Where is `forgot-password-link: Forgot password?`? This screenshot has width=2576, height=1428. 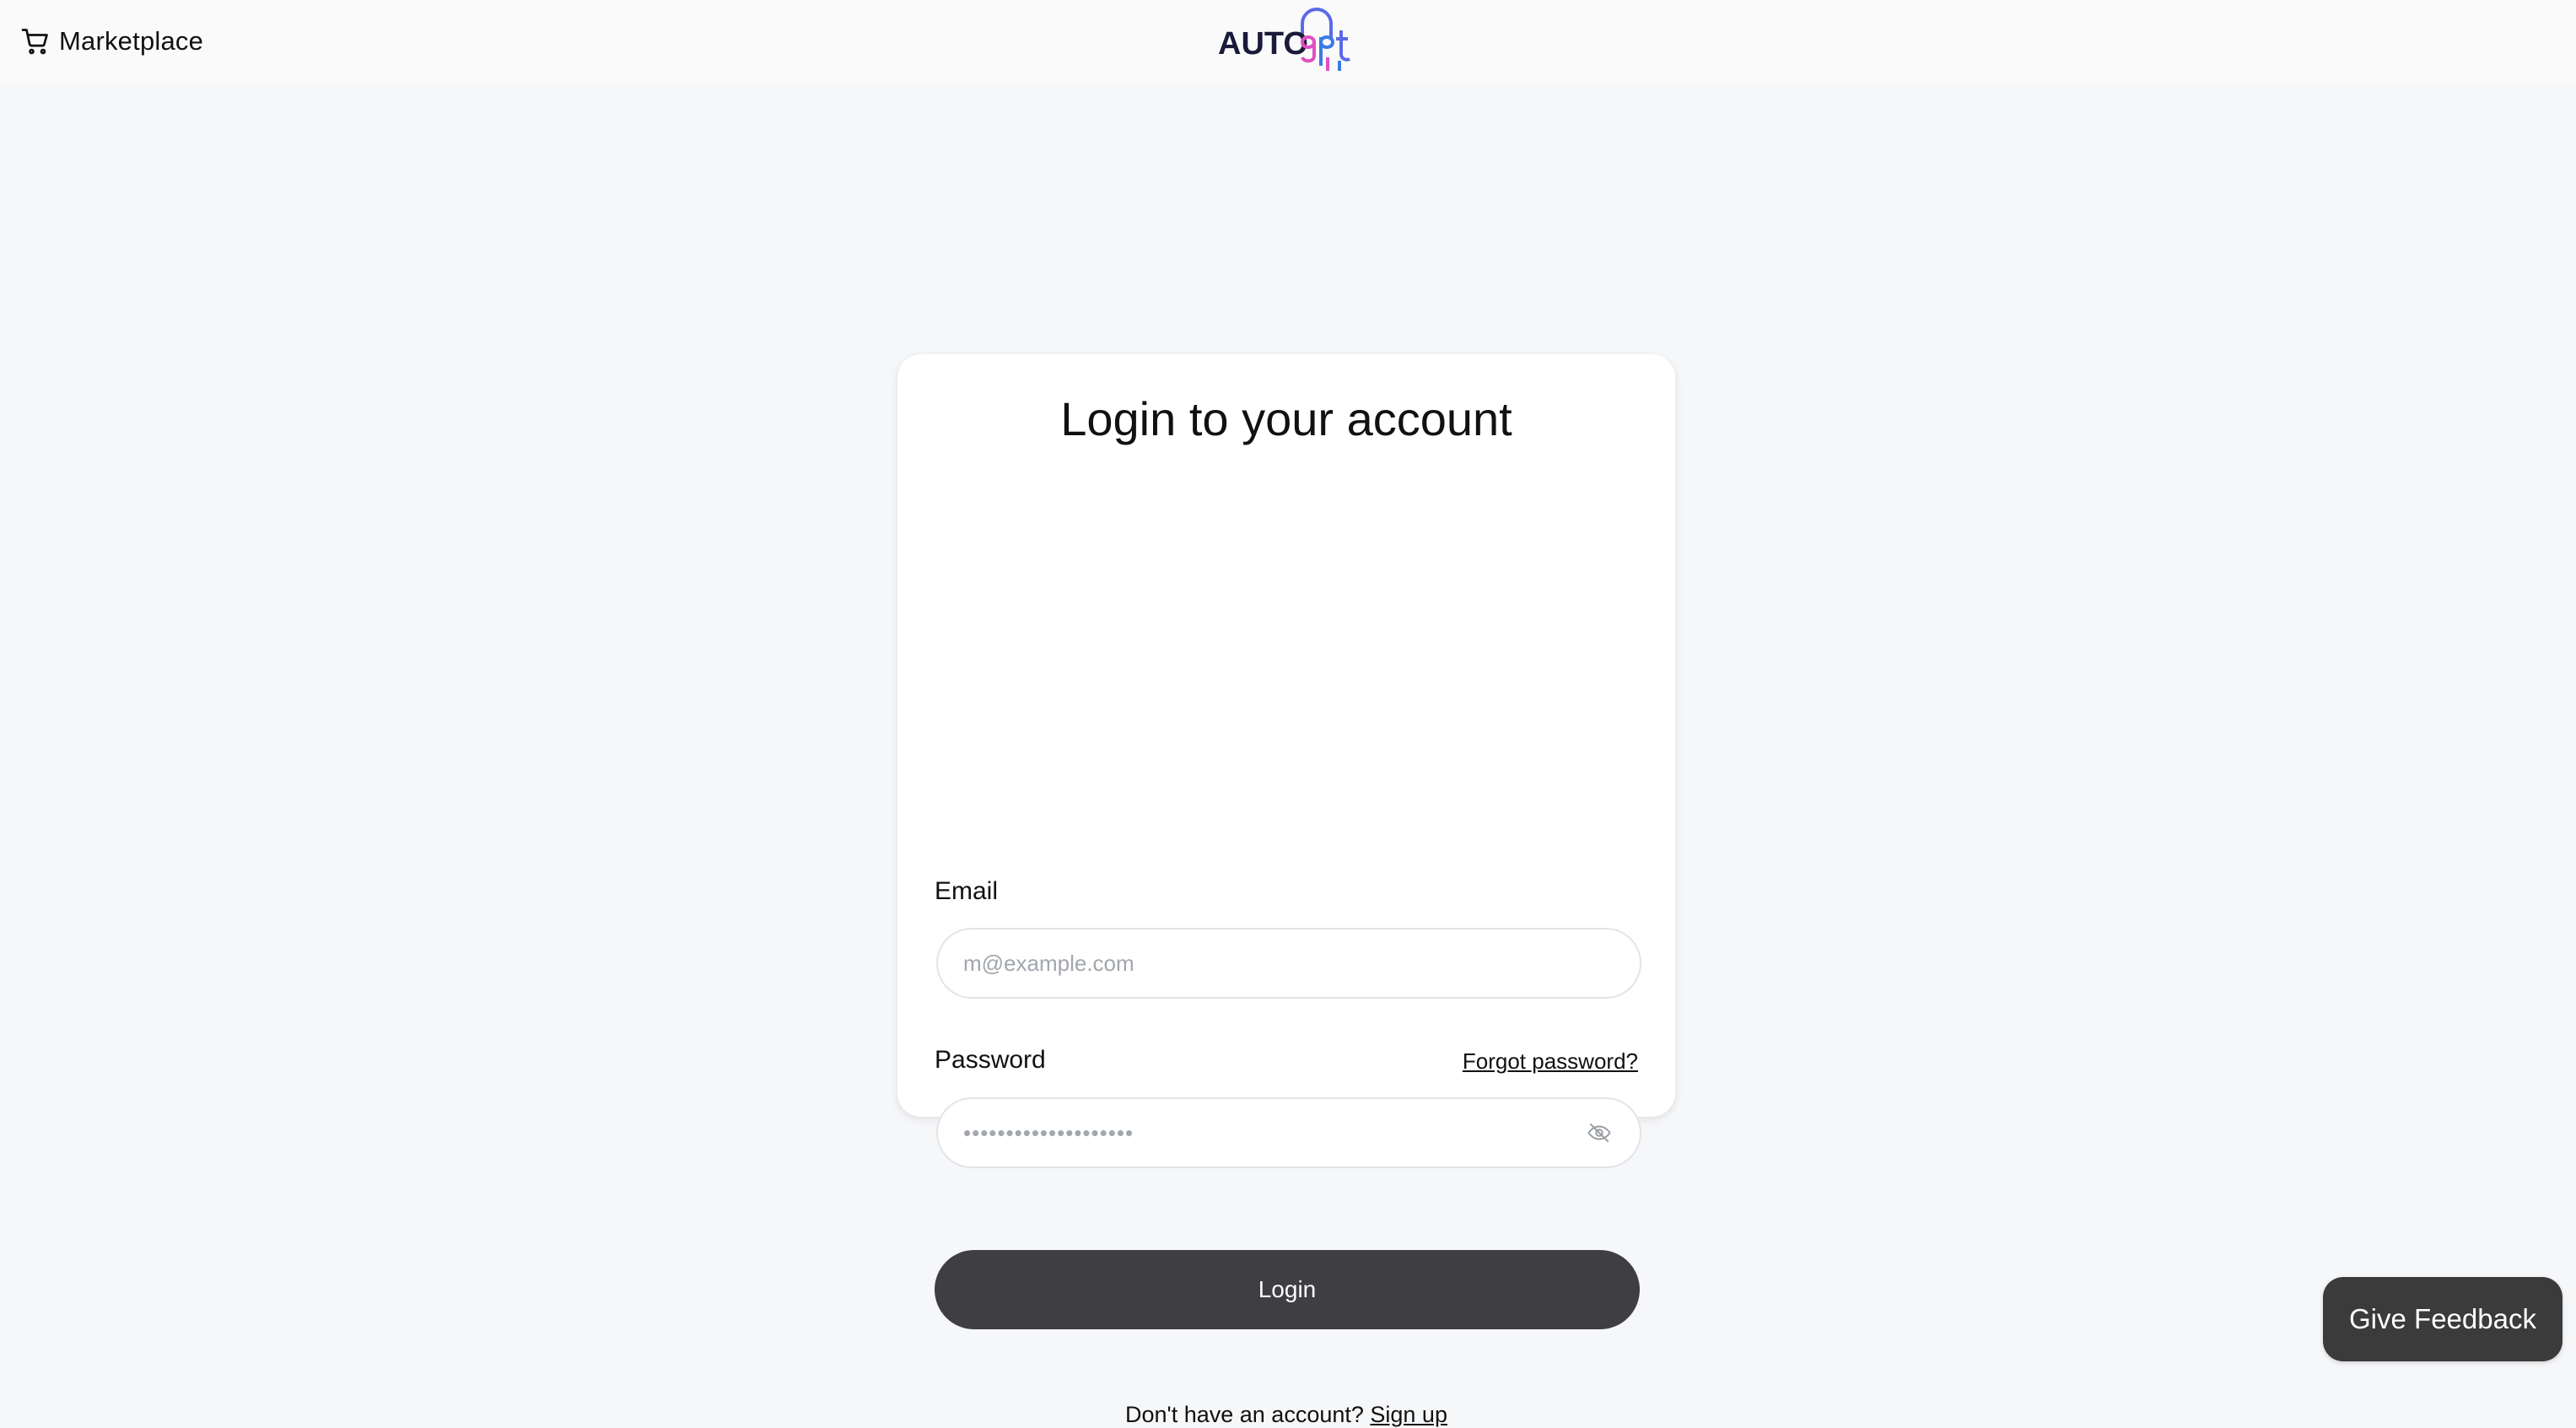
forgot-password-link: Forgot password? is located at coordinates (1550, 1061).